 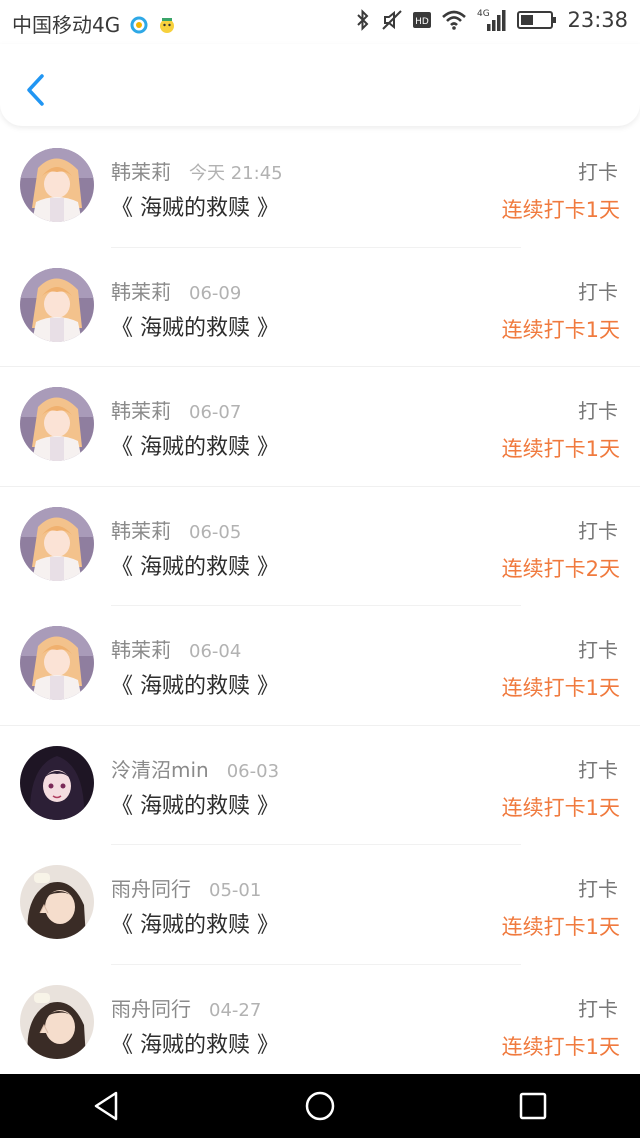 I want to click on wifi-icon, so click(x=454, y=20).